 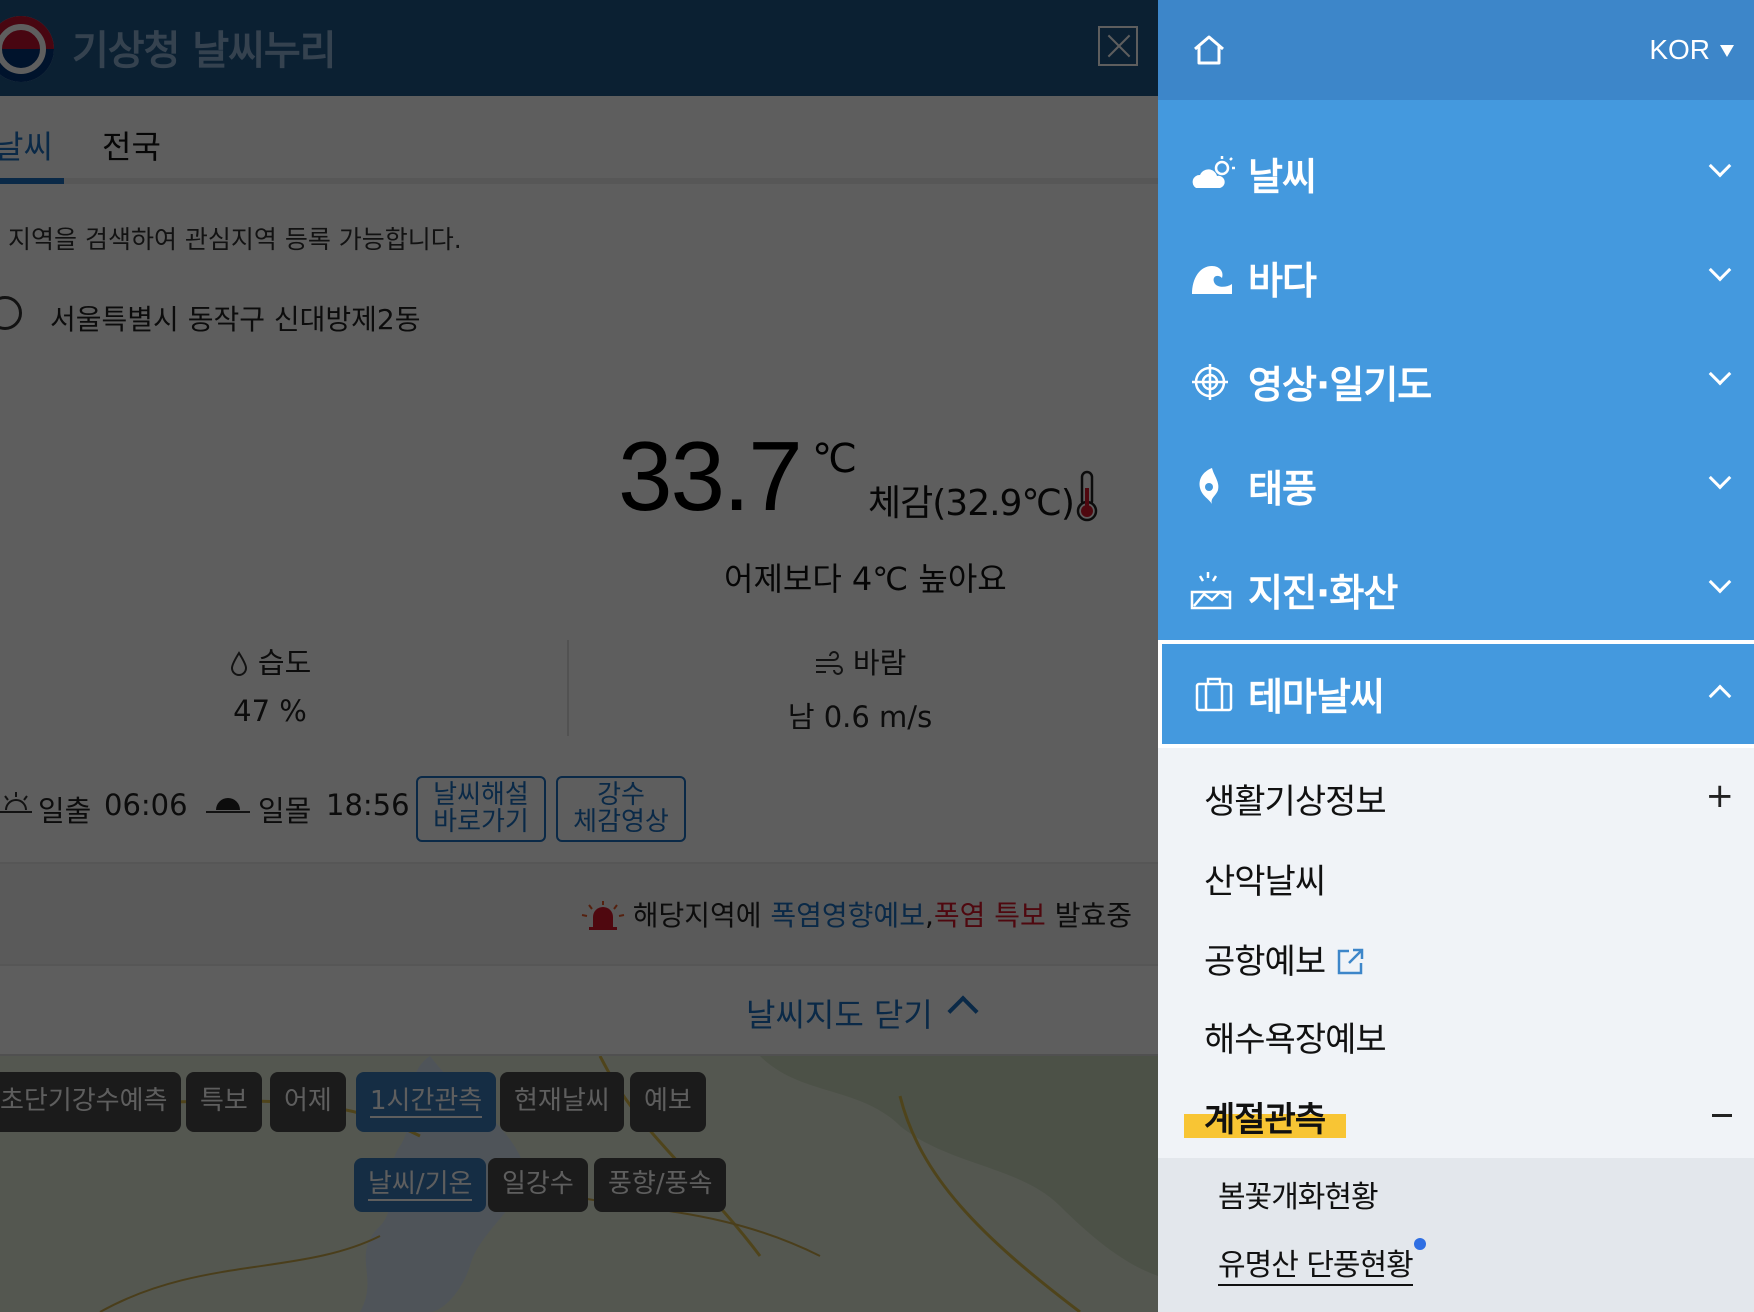 What do you see at coordinates (579, 1011) in the screenshot?
I see `weather-map-toggle: 날씨지도 닫기` at bounding box center [579, 1011].